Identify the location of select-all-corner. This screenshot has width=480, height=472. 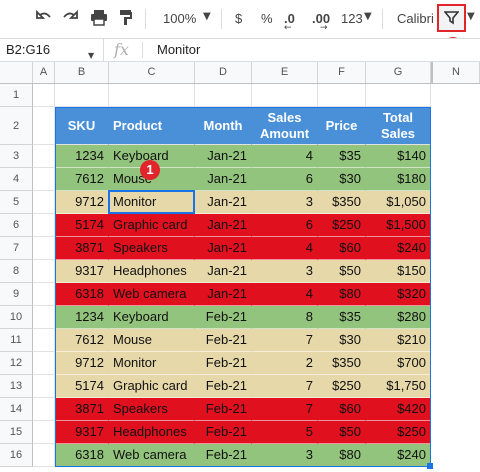
(16, 72).